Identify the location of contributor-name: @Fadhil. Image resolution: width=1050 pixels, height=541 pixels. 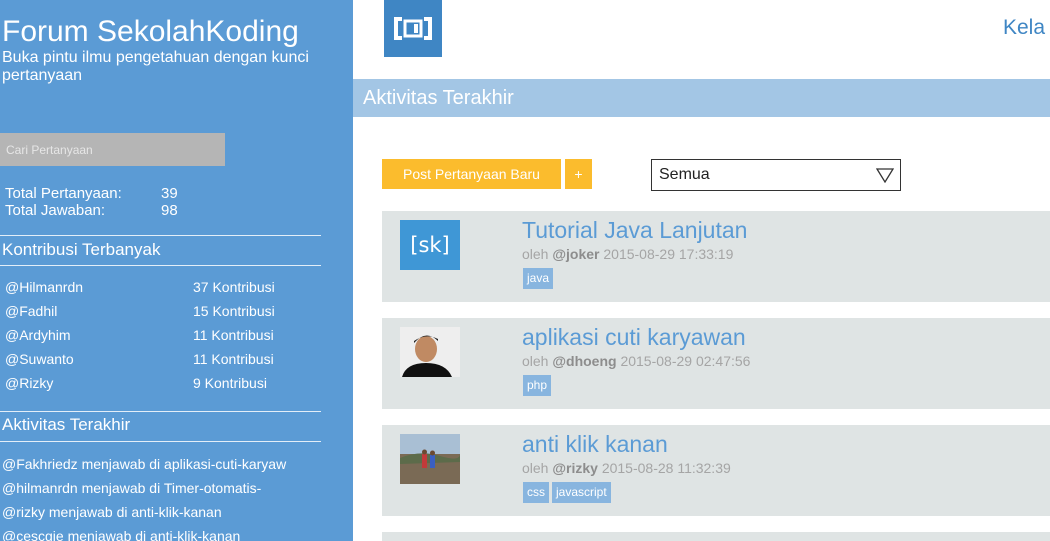
(99, 311).